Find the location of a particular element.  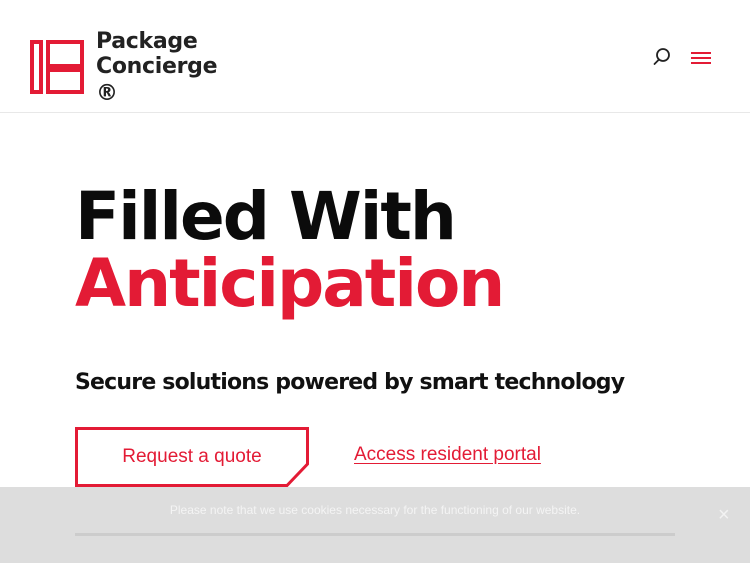

brand-wordmark: Package Concierge ® is located at coordinates (157, 67).